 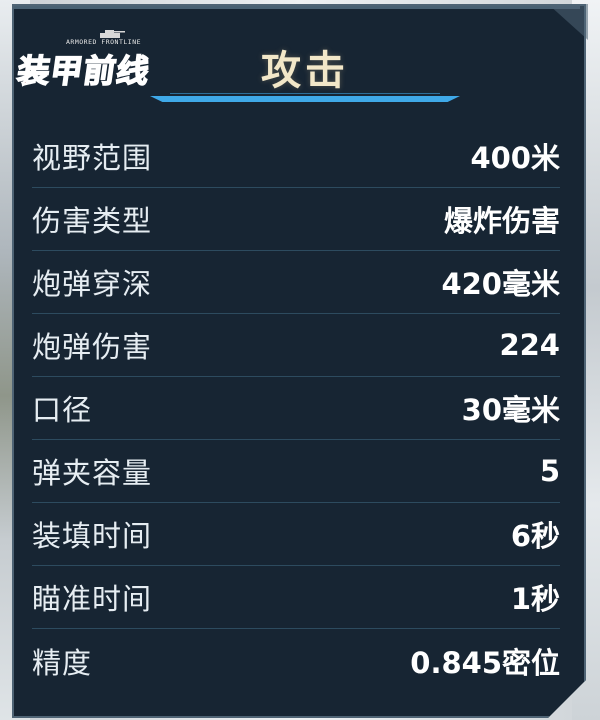 I want to click on stat-value: 400米, so click(x=515, y=158).